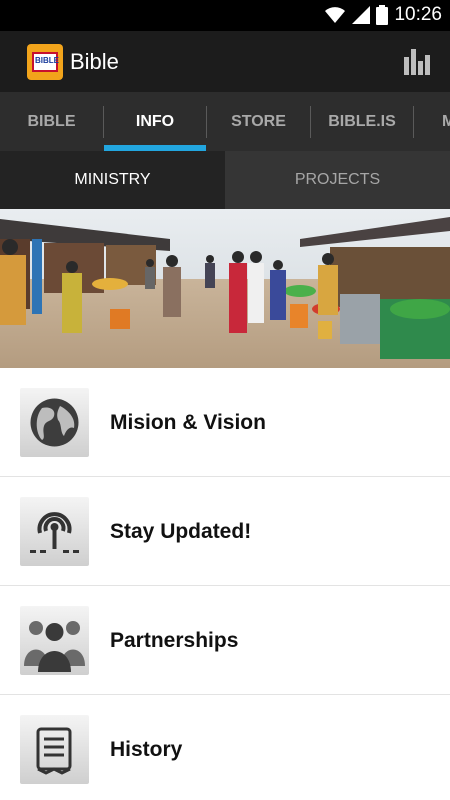 This screenshot has width=450, height=800. I want to click on status-time: 10:26, so click(418, 14).